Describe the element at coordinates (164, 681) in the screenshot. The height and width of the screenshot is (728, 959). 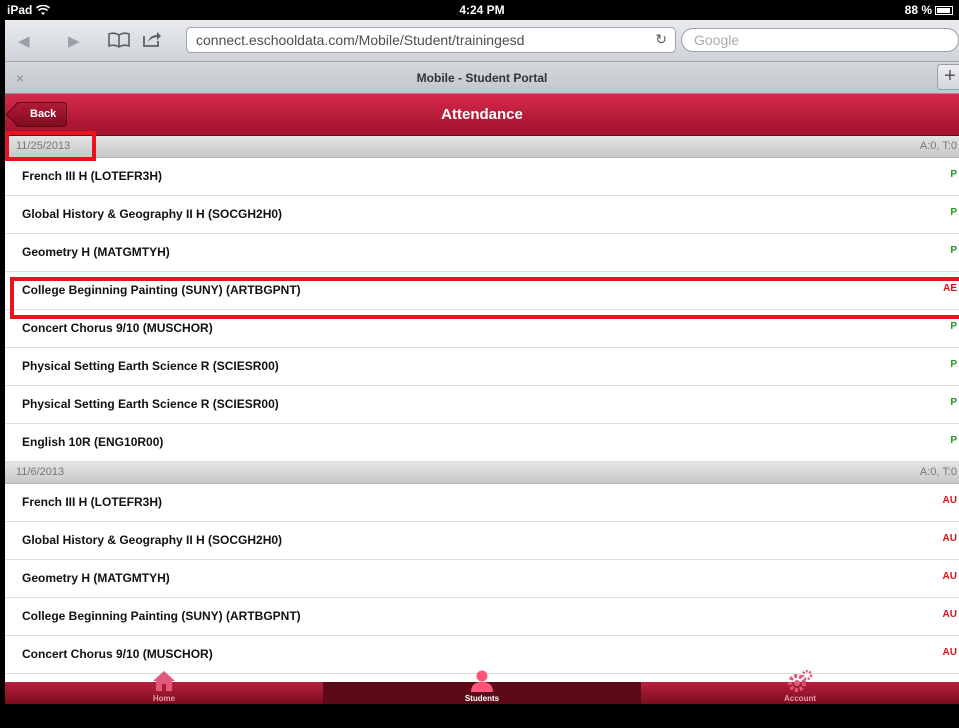
I see `home-icon` at that location.